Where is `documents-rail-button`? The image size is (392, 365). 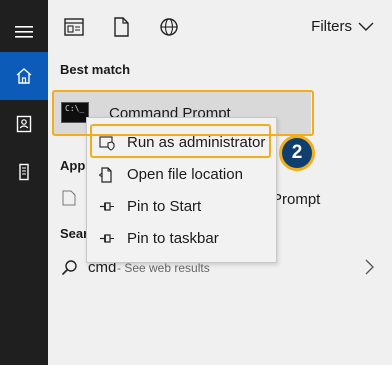
documents-rail-button is located at coordinates (24, 124).